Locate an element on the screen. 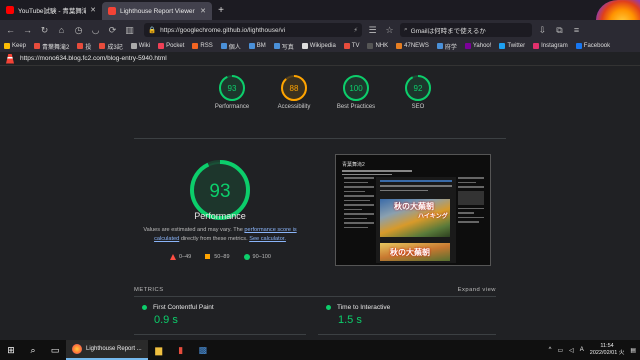  score-gauge: 100 is located at coordinates (356, 88).